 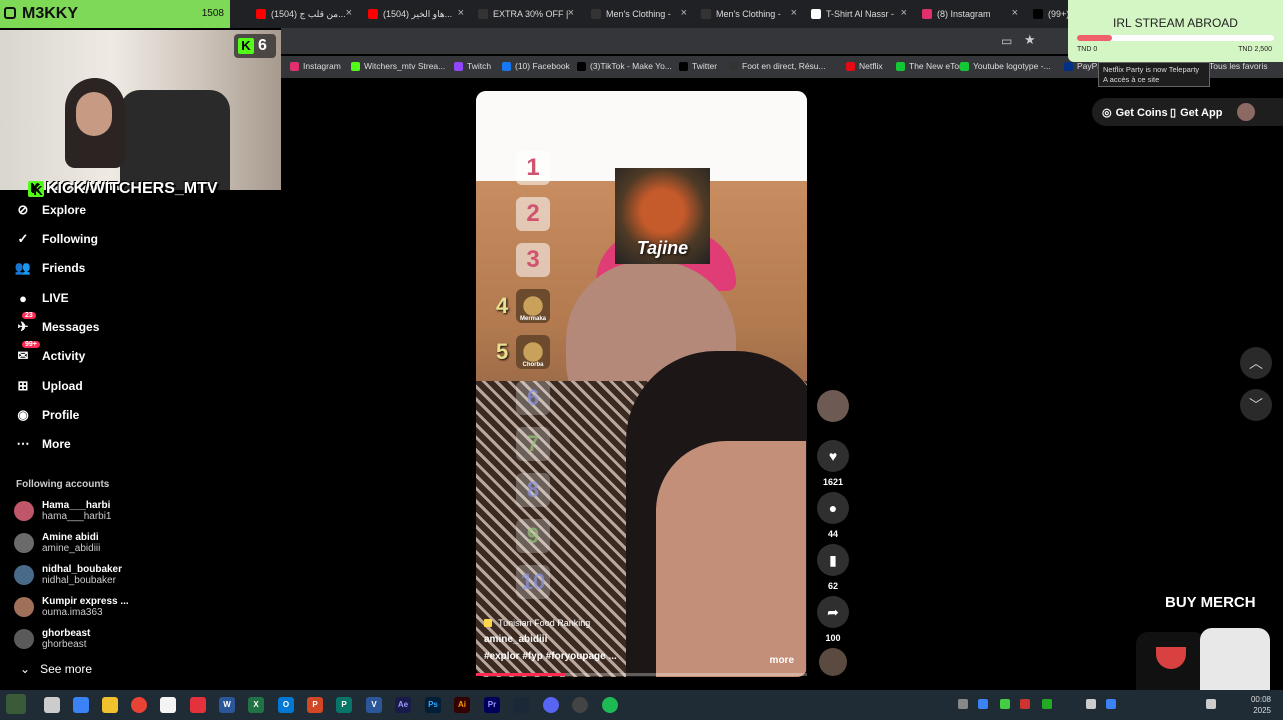 What do you see at coordinates (833, 406) in the screenshot?
I see `author-avatar` at bounding box center [833, 406].